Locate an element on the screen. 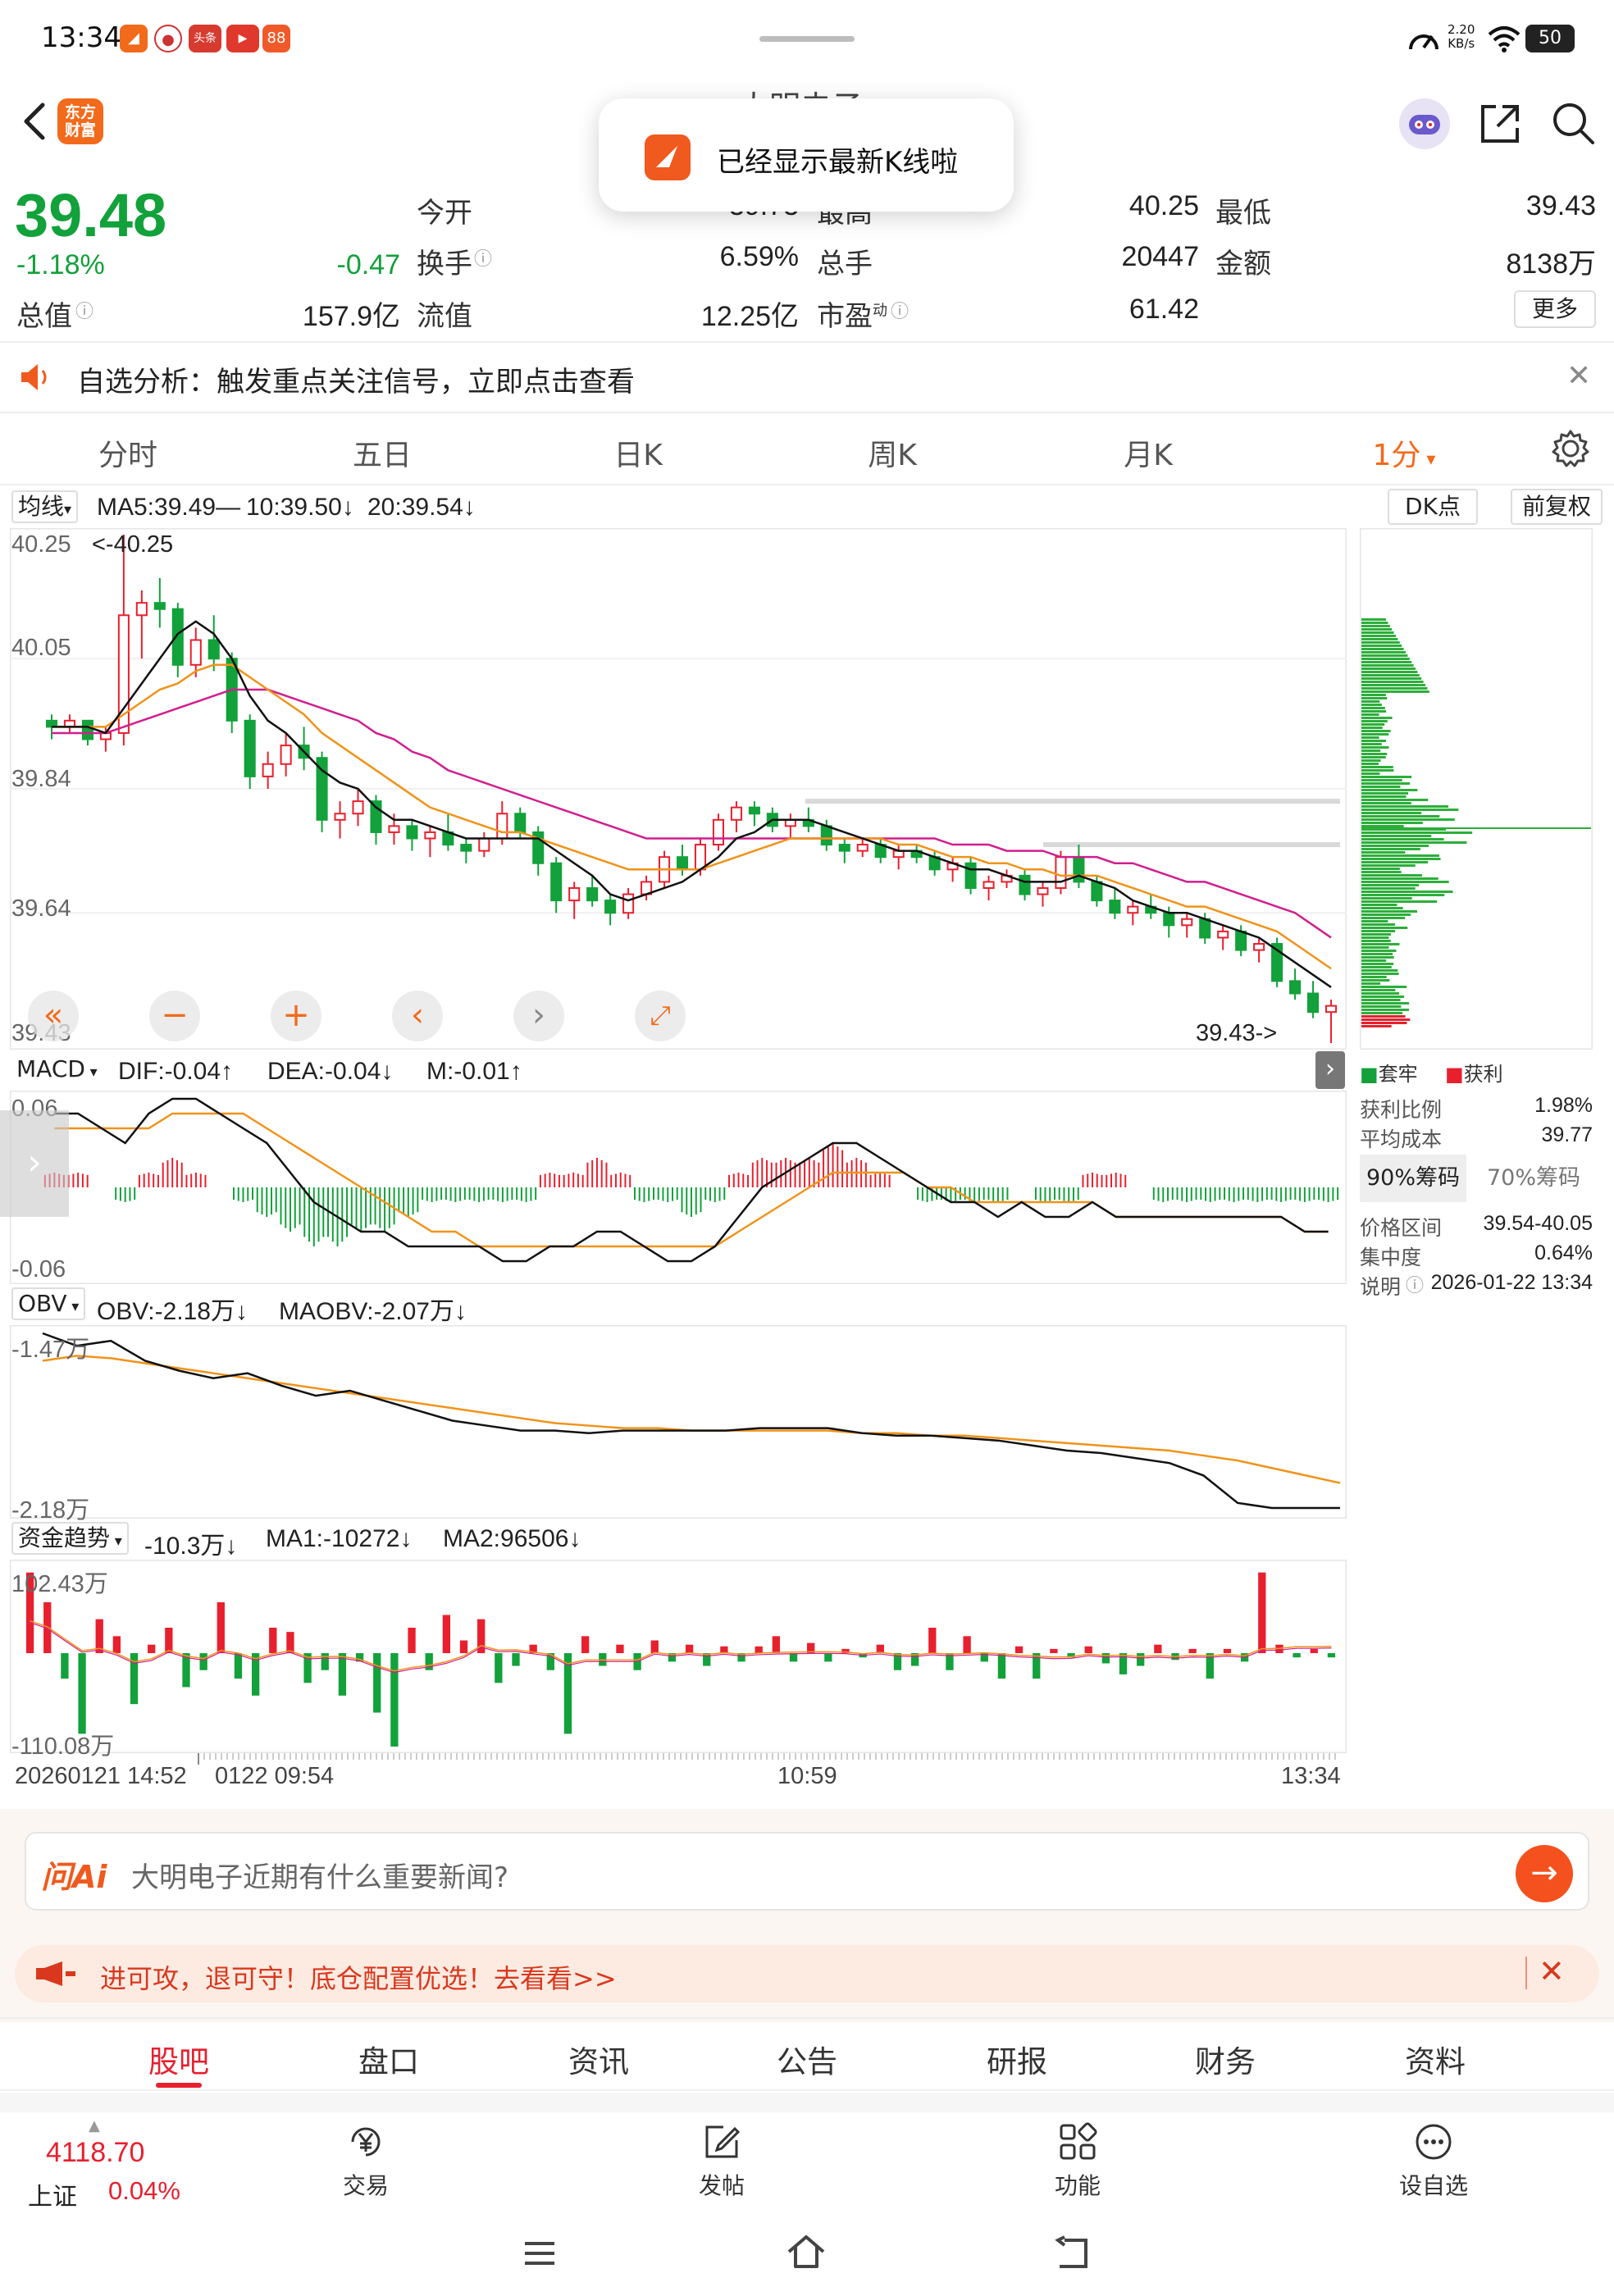 The height and width of the screenshot is (2296, 1614). system-navigation-bar is located at coordinates (807, 2255).